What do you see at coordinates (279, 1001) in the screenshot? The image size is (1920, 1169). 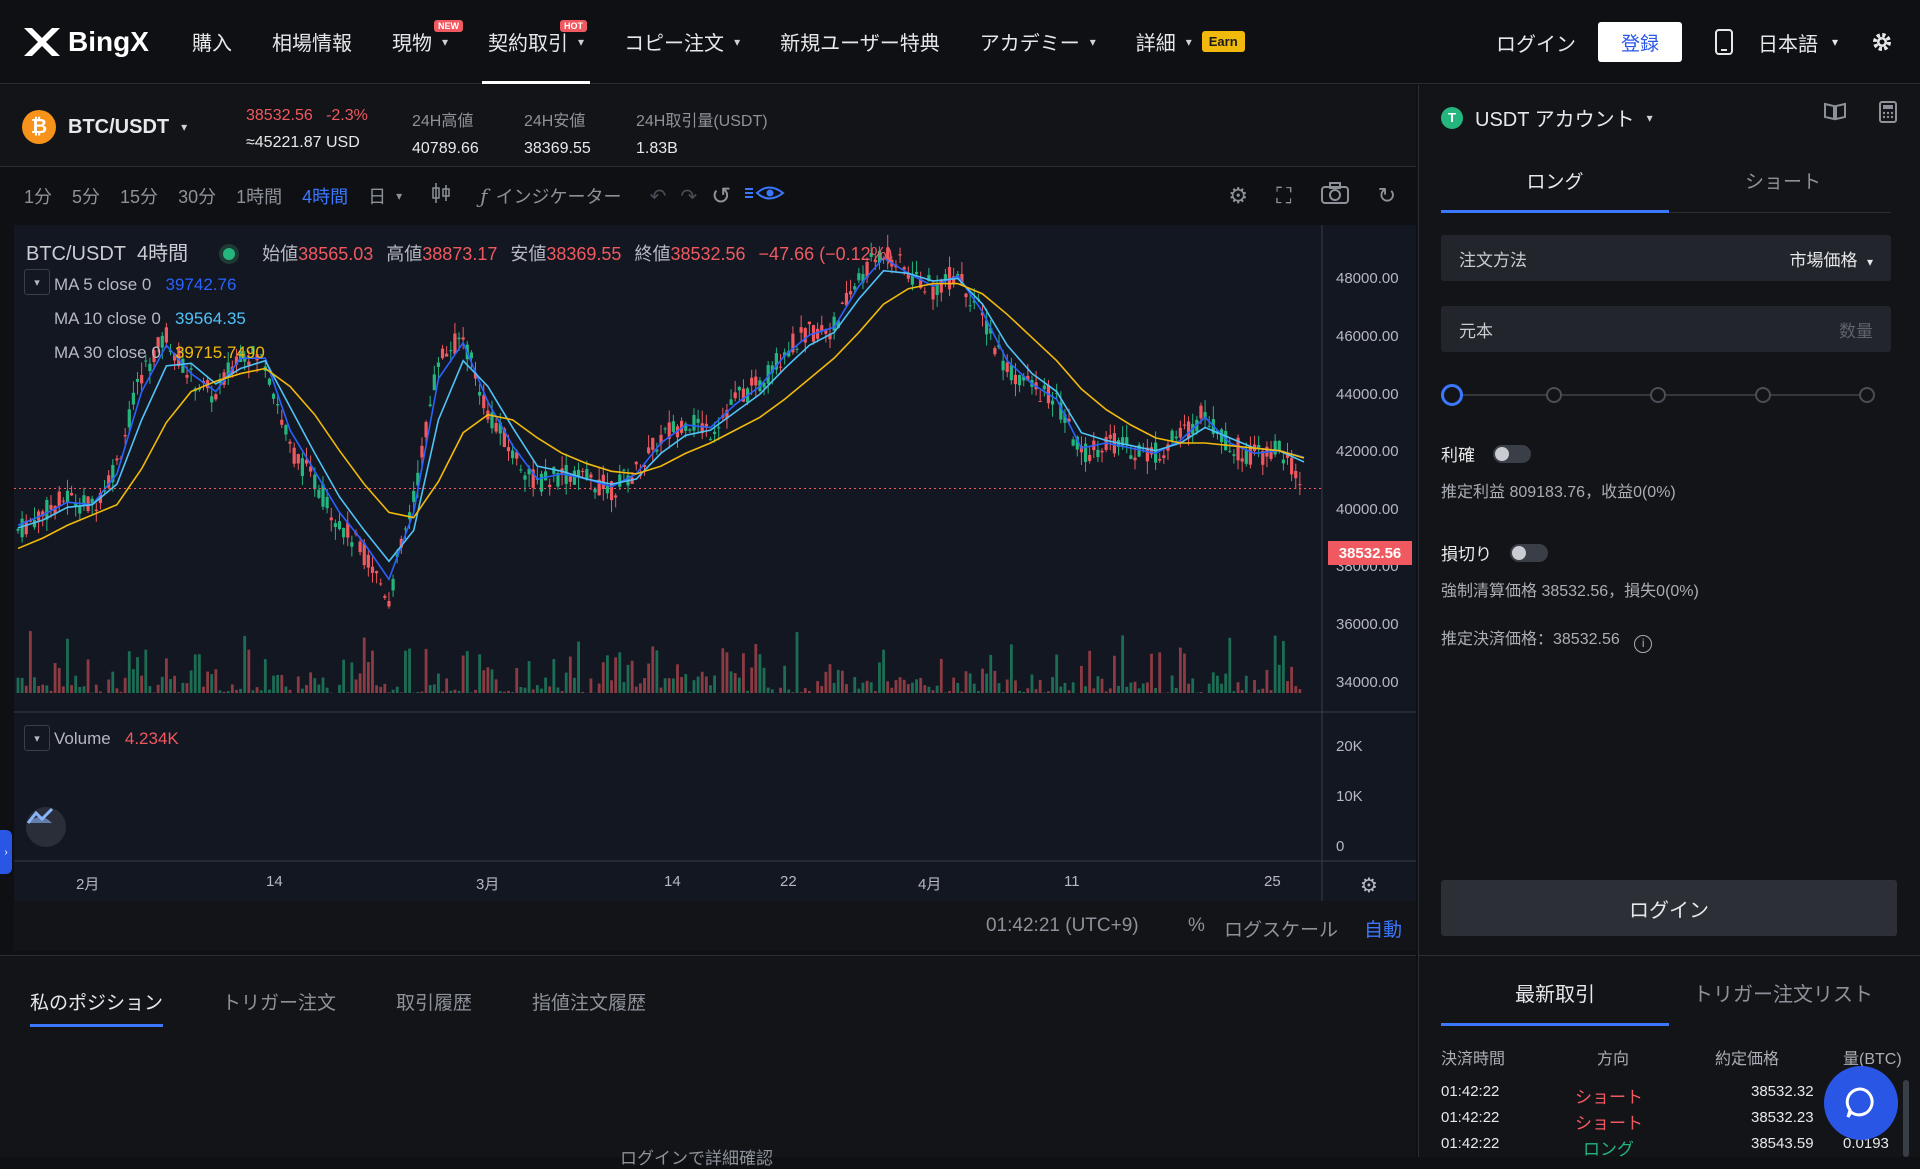 I see `tab-trigger-orders: トリガー注文` at bounding box center [279, 1001].